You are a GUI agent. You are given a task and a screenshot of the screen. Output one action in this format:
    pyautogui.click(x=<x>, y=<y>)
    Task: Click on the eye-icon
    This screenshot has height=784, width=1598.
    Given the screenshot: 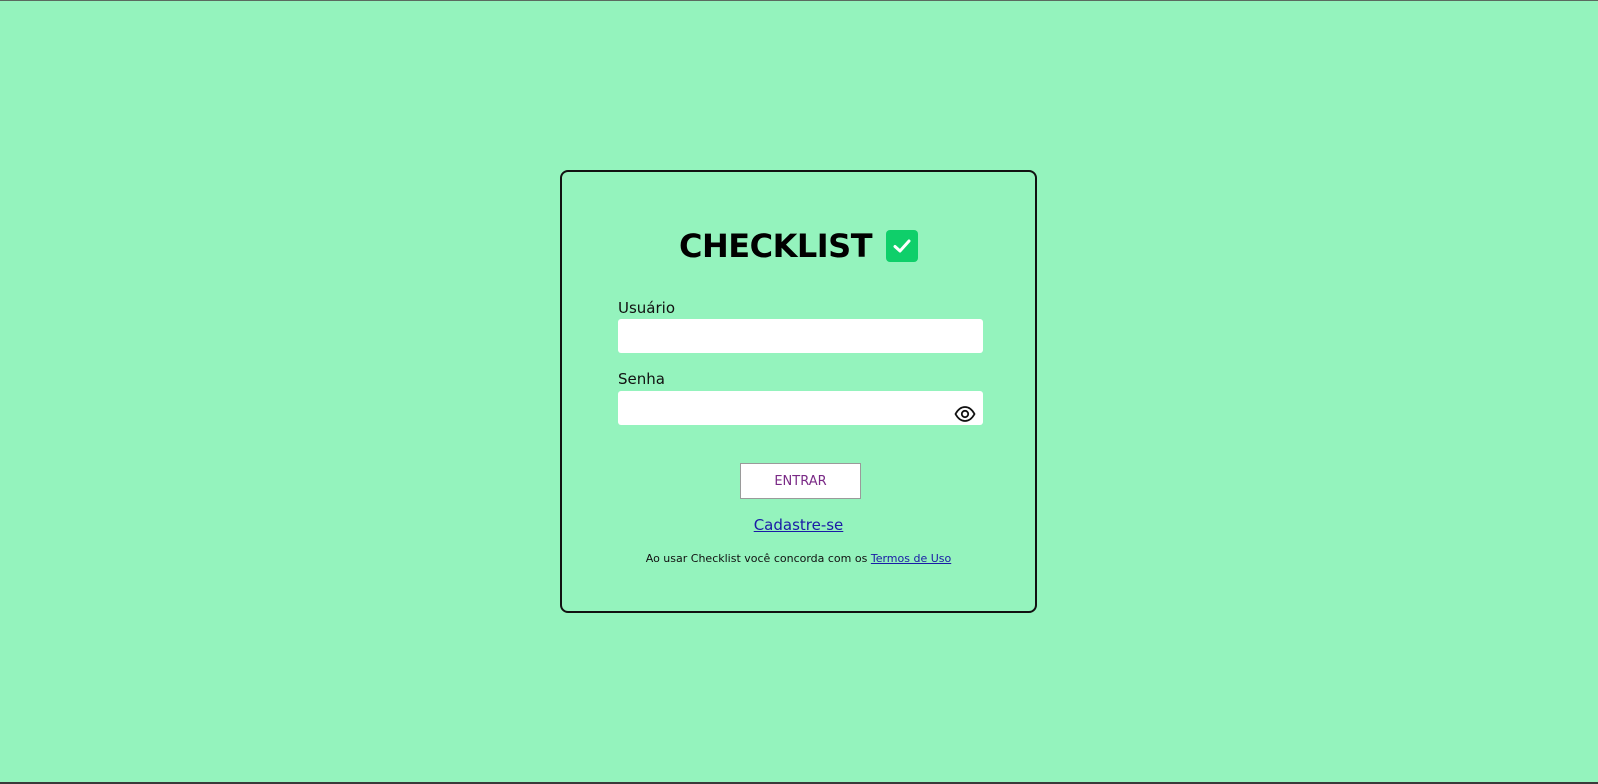 What is the action you would take?
    pyautogui.click(x=965, y=414)
    